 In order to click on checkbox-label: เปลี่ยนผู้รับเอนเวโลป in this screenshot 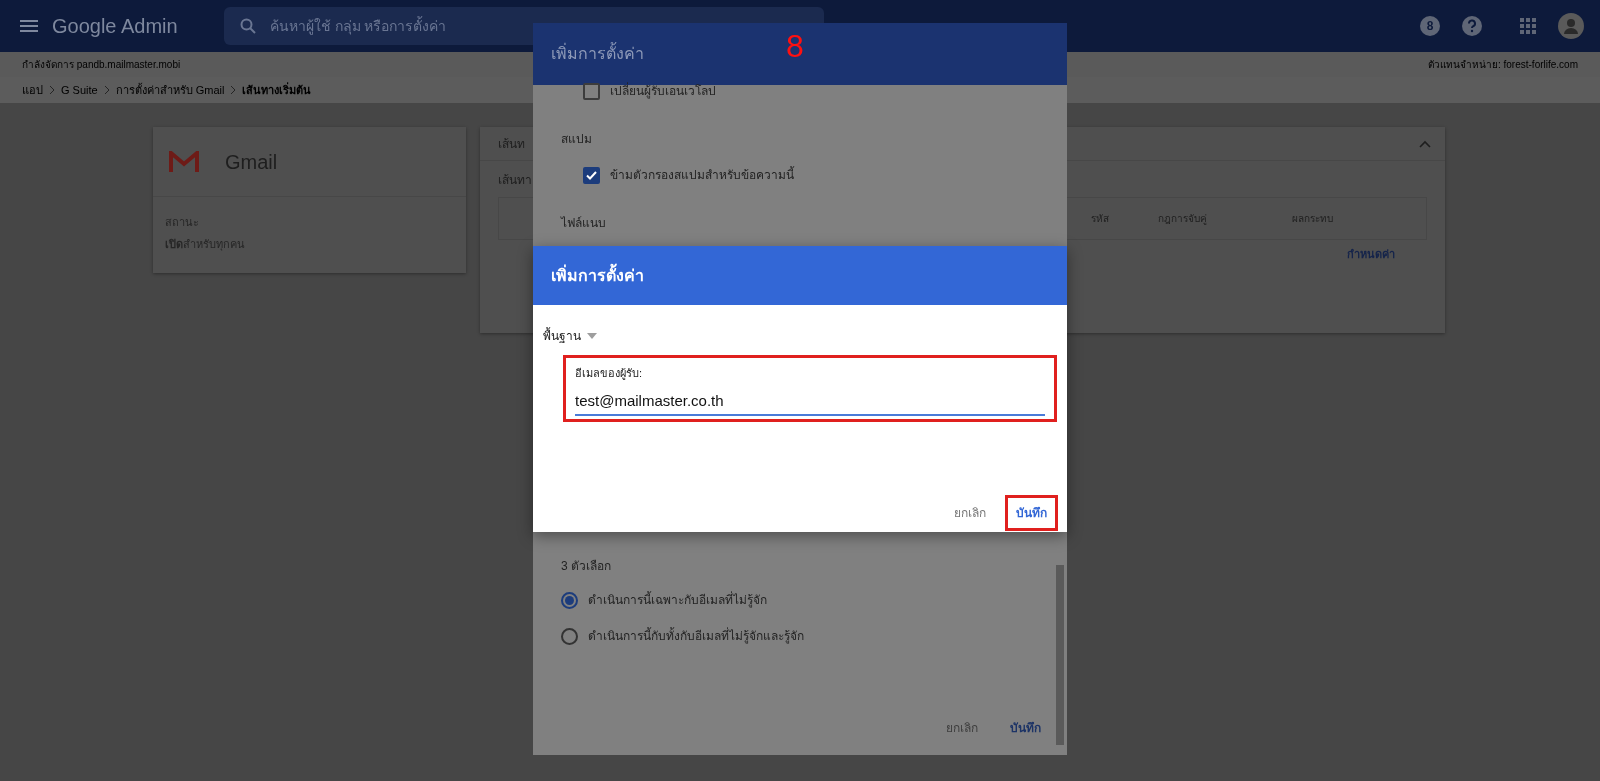, I will do `click(663, 91)`.